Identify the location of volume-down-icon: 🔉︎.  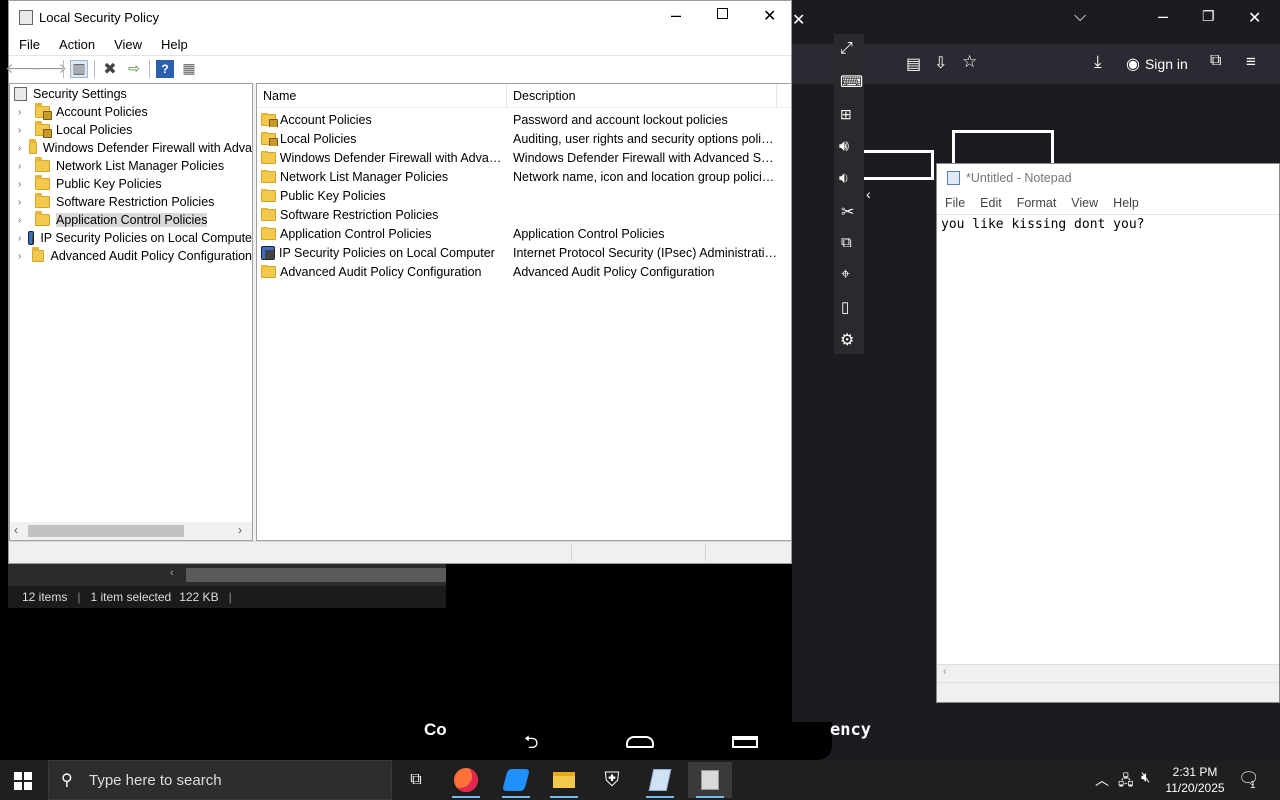
(844, 179).